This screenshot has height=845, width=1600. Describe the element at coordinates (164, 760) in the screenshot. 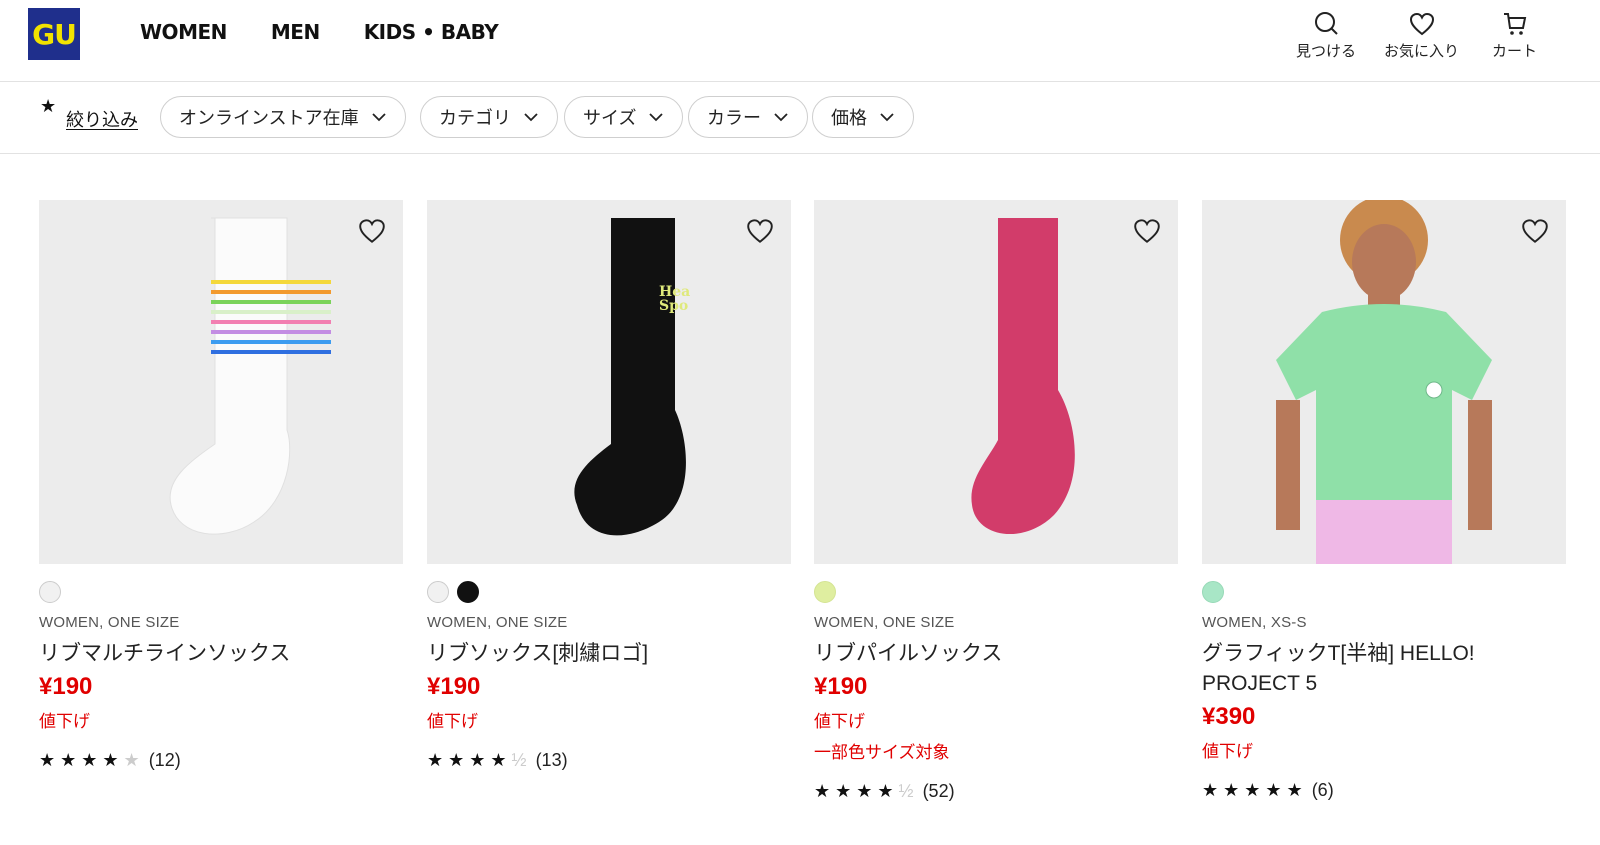

I see `review-count: (12)` at that location.